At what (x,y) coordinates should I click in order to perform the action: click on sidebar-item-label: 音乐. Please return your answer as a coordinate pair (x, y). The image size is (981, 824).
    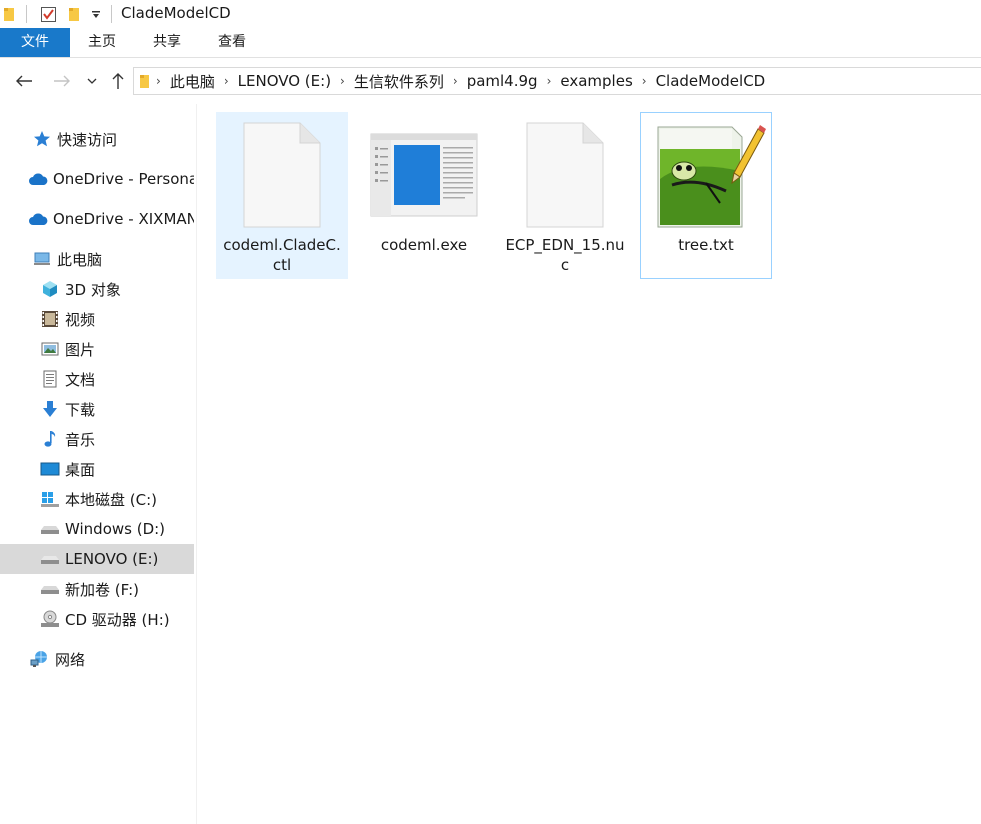
    Looking at the image, I should click on (80, 439).